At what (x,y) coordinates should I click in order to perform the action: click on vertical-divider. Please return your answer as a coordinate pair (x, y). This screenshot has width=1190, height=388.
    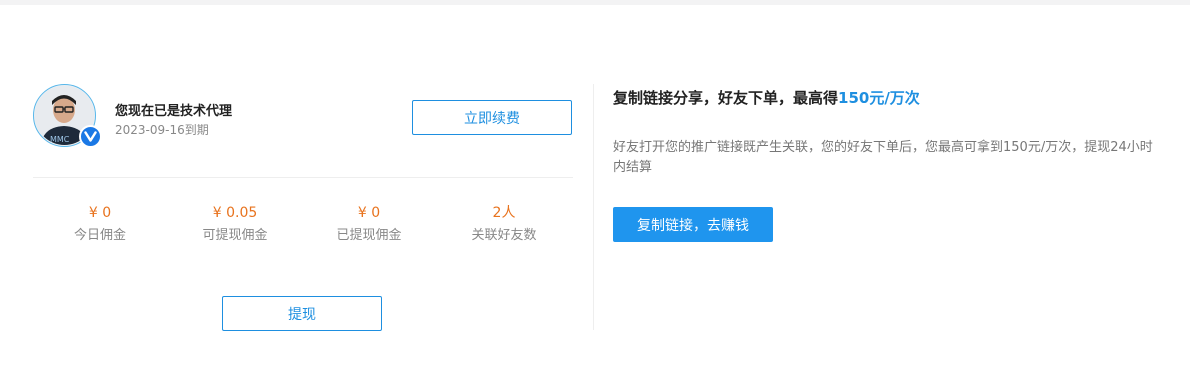
    Looking at the image, I should click on (593, 207).